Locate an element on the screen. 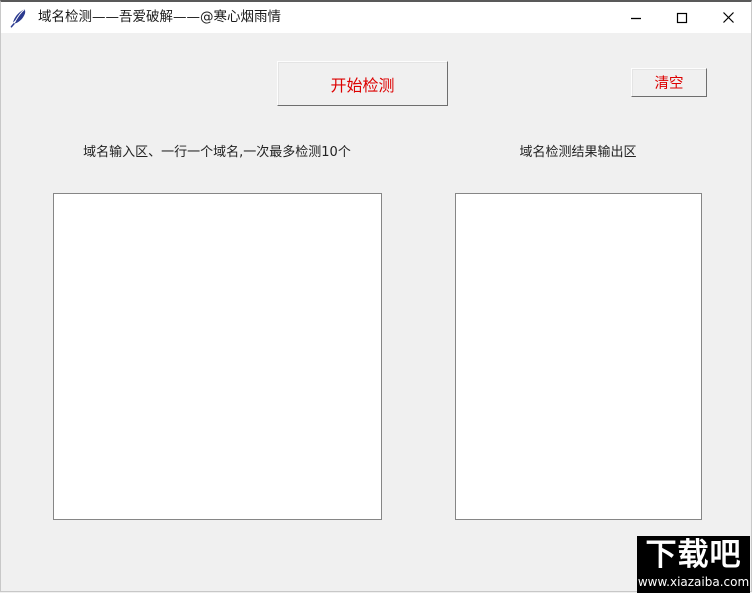 The width and height of the screenshot is (752, 593). start-detection-button: 开始检测 is located at coordinates (362, 83).